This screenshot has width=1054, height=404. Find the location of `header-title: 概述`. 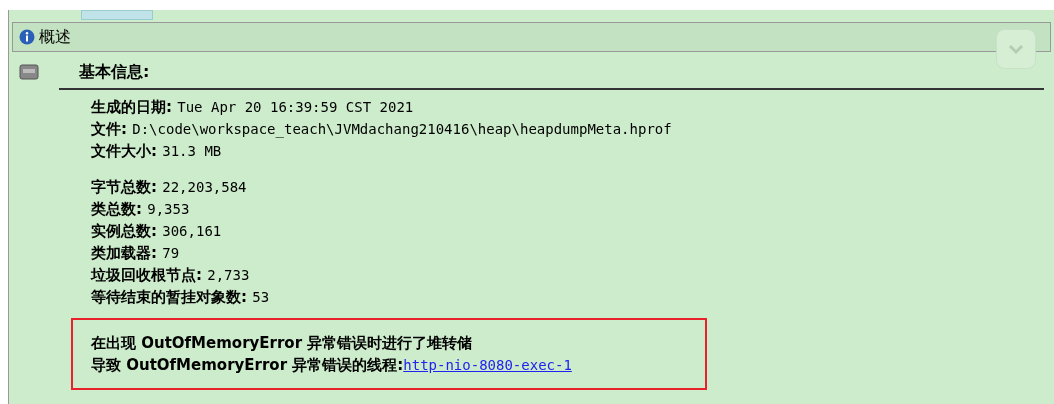

header-title: 概述 is located at coordinates (55, 37).